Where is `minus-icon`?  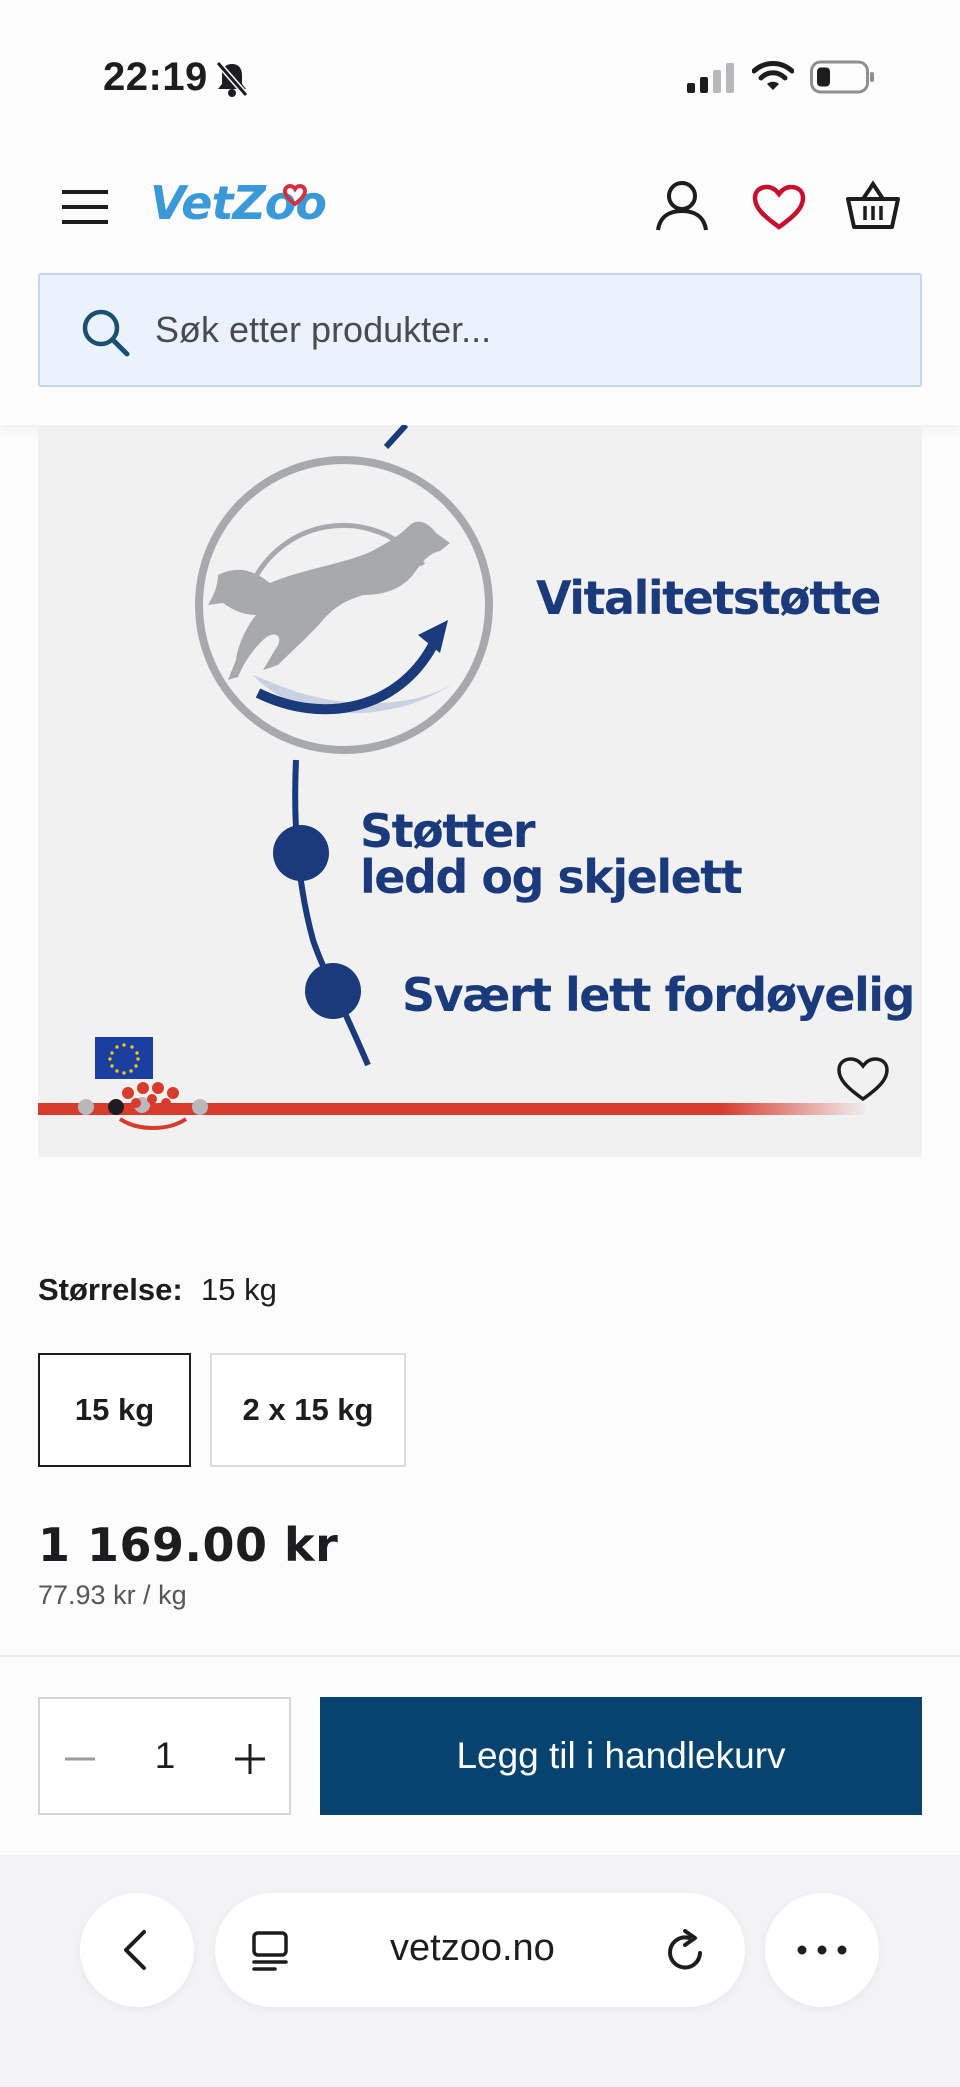
minus-icon is located at coordinates (80, 1759).